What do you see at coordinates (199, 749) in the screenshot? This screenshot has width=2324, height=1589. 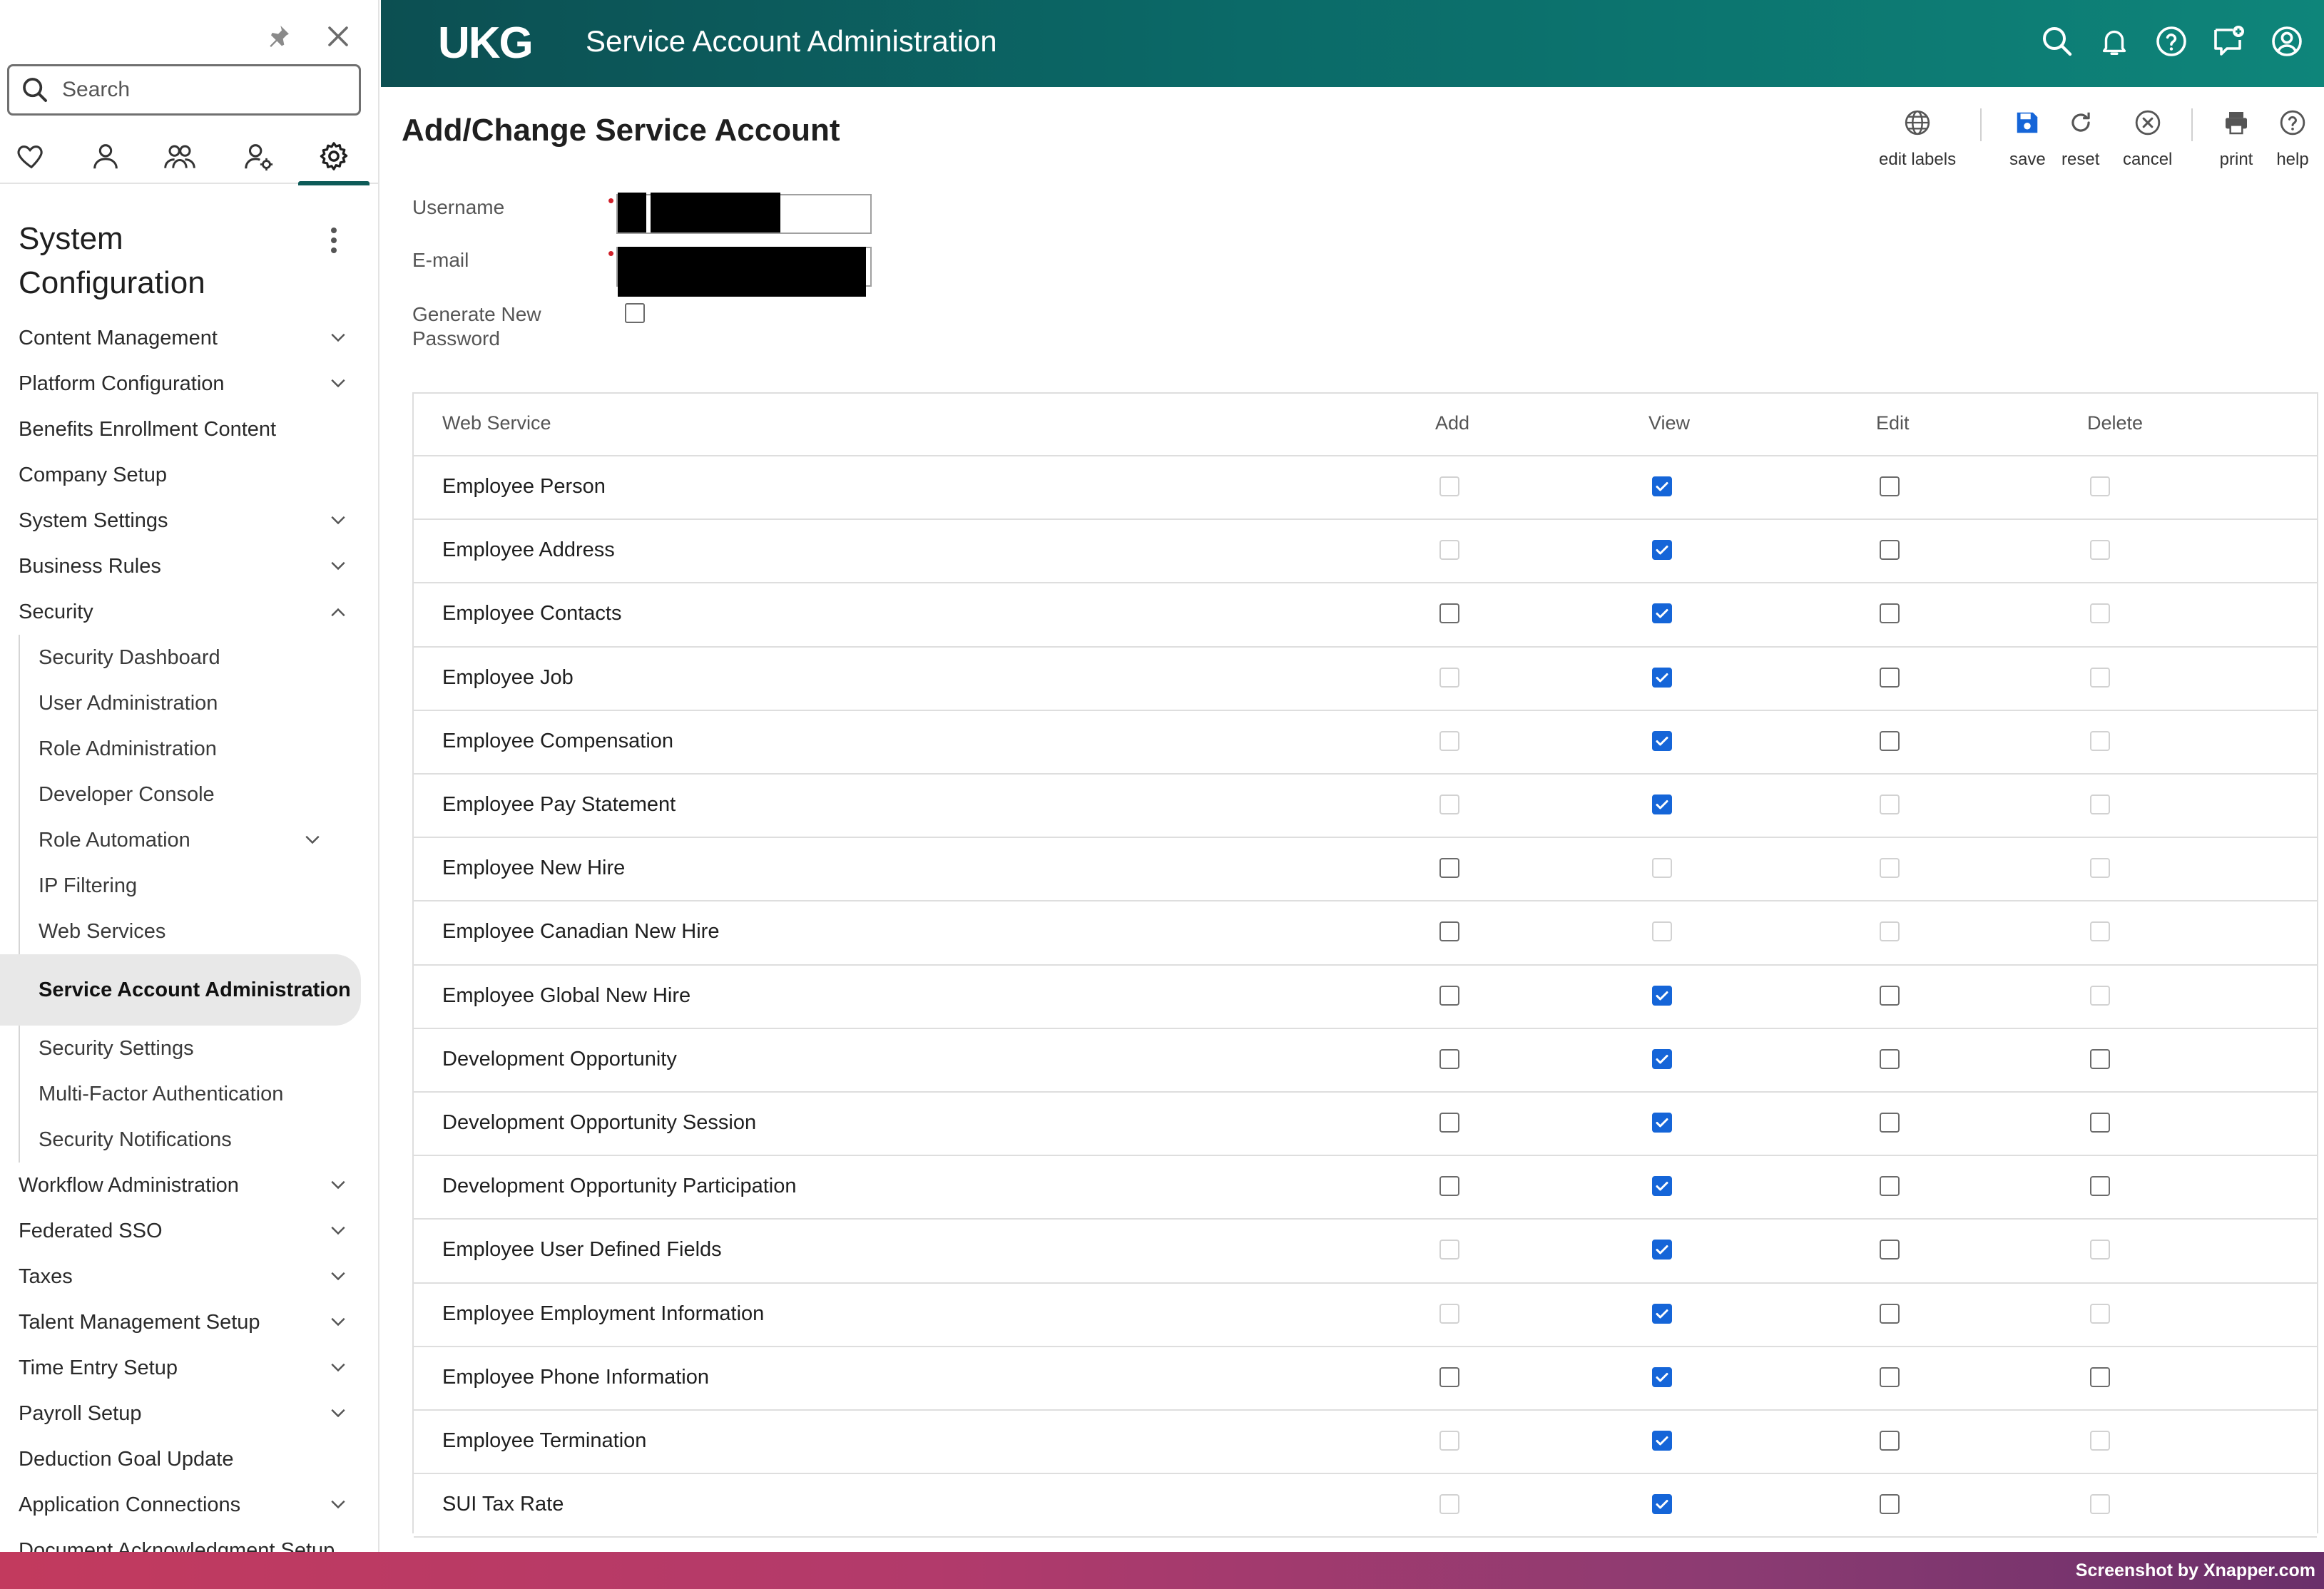 I see `sidebar-item-role-administration: Role Administration` at bounding box center [199, 749].